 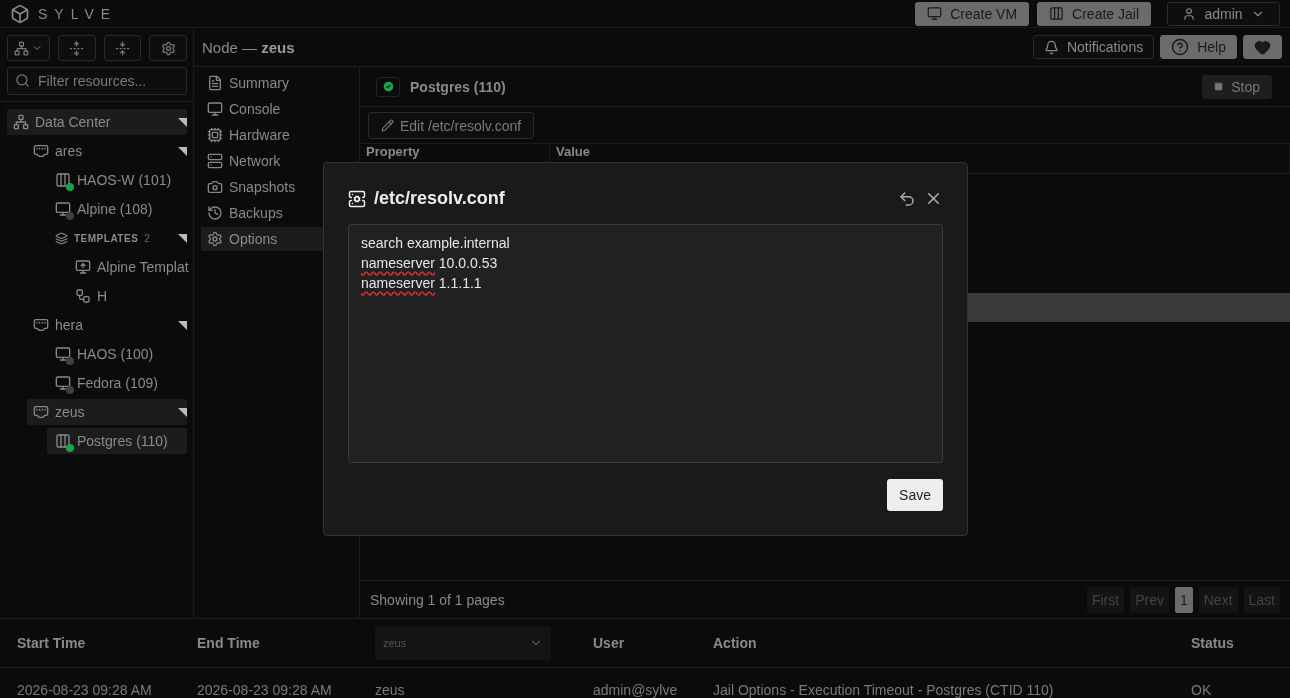 I want to click on tree-item: TEMPLATES 2, so click(x=117, y=238).